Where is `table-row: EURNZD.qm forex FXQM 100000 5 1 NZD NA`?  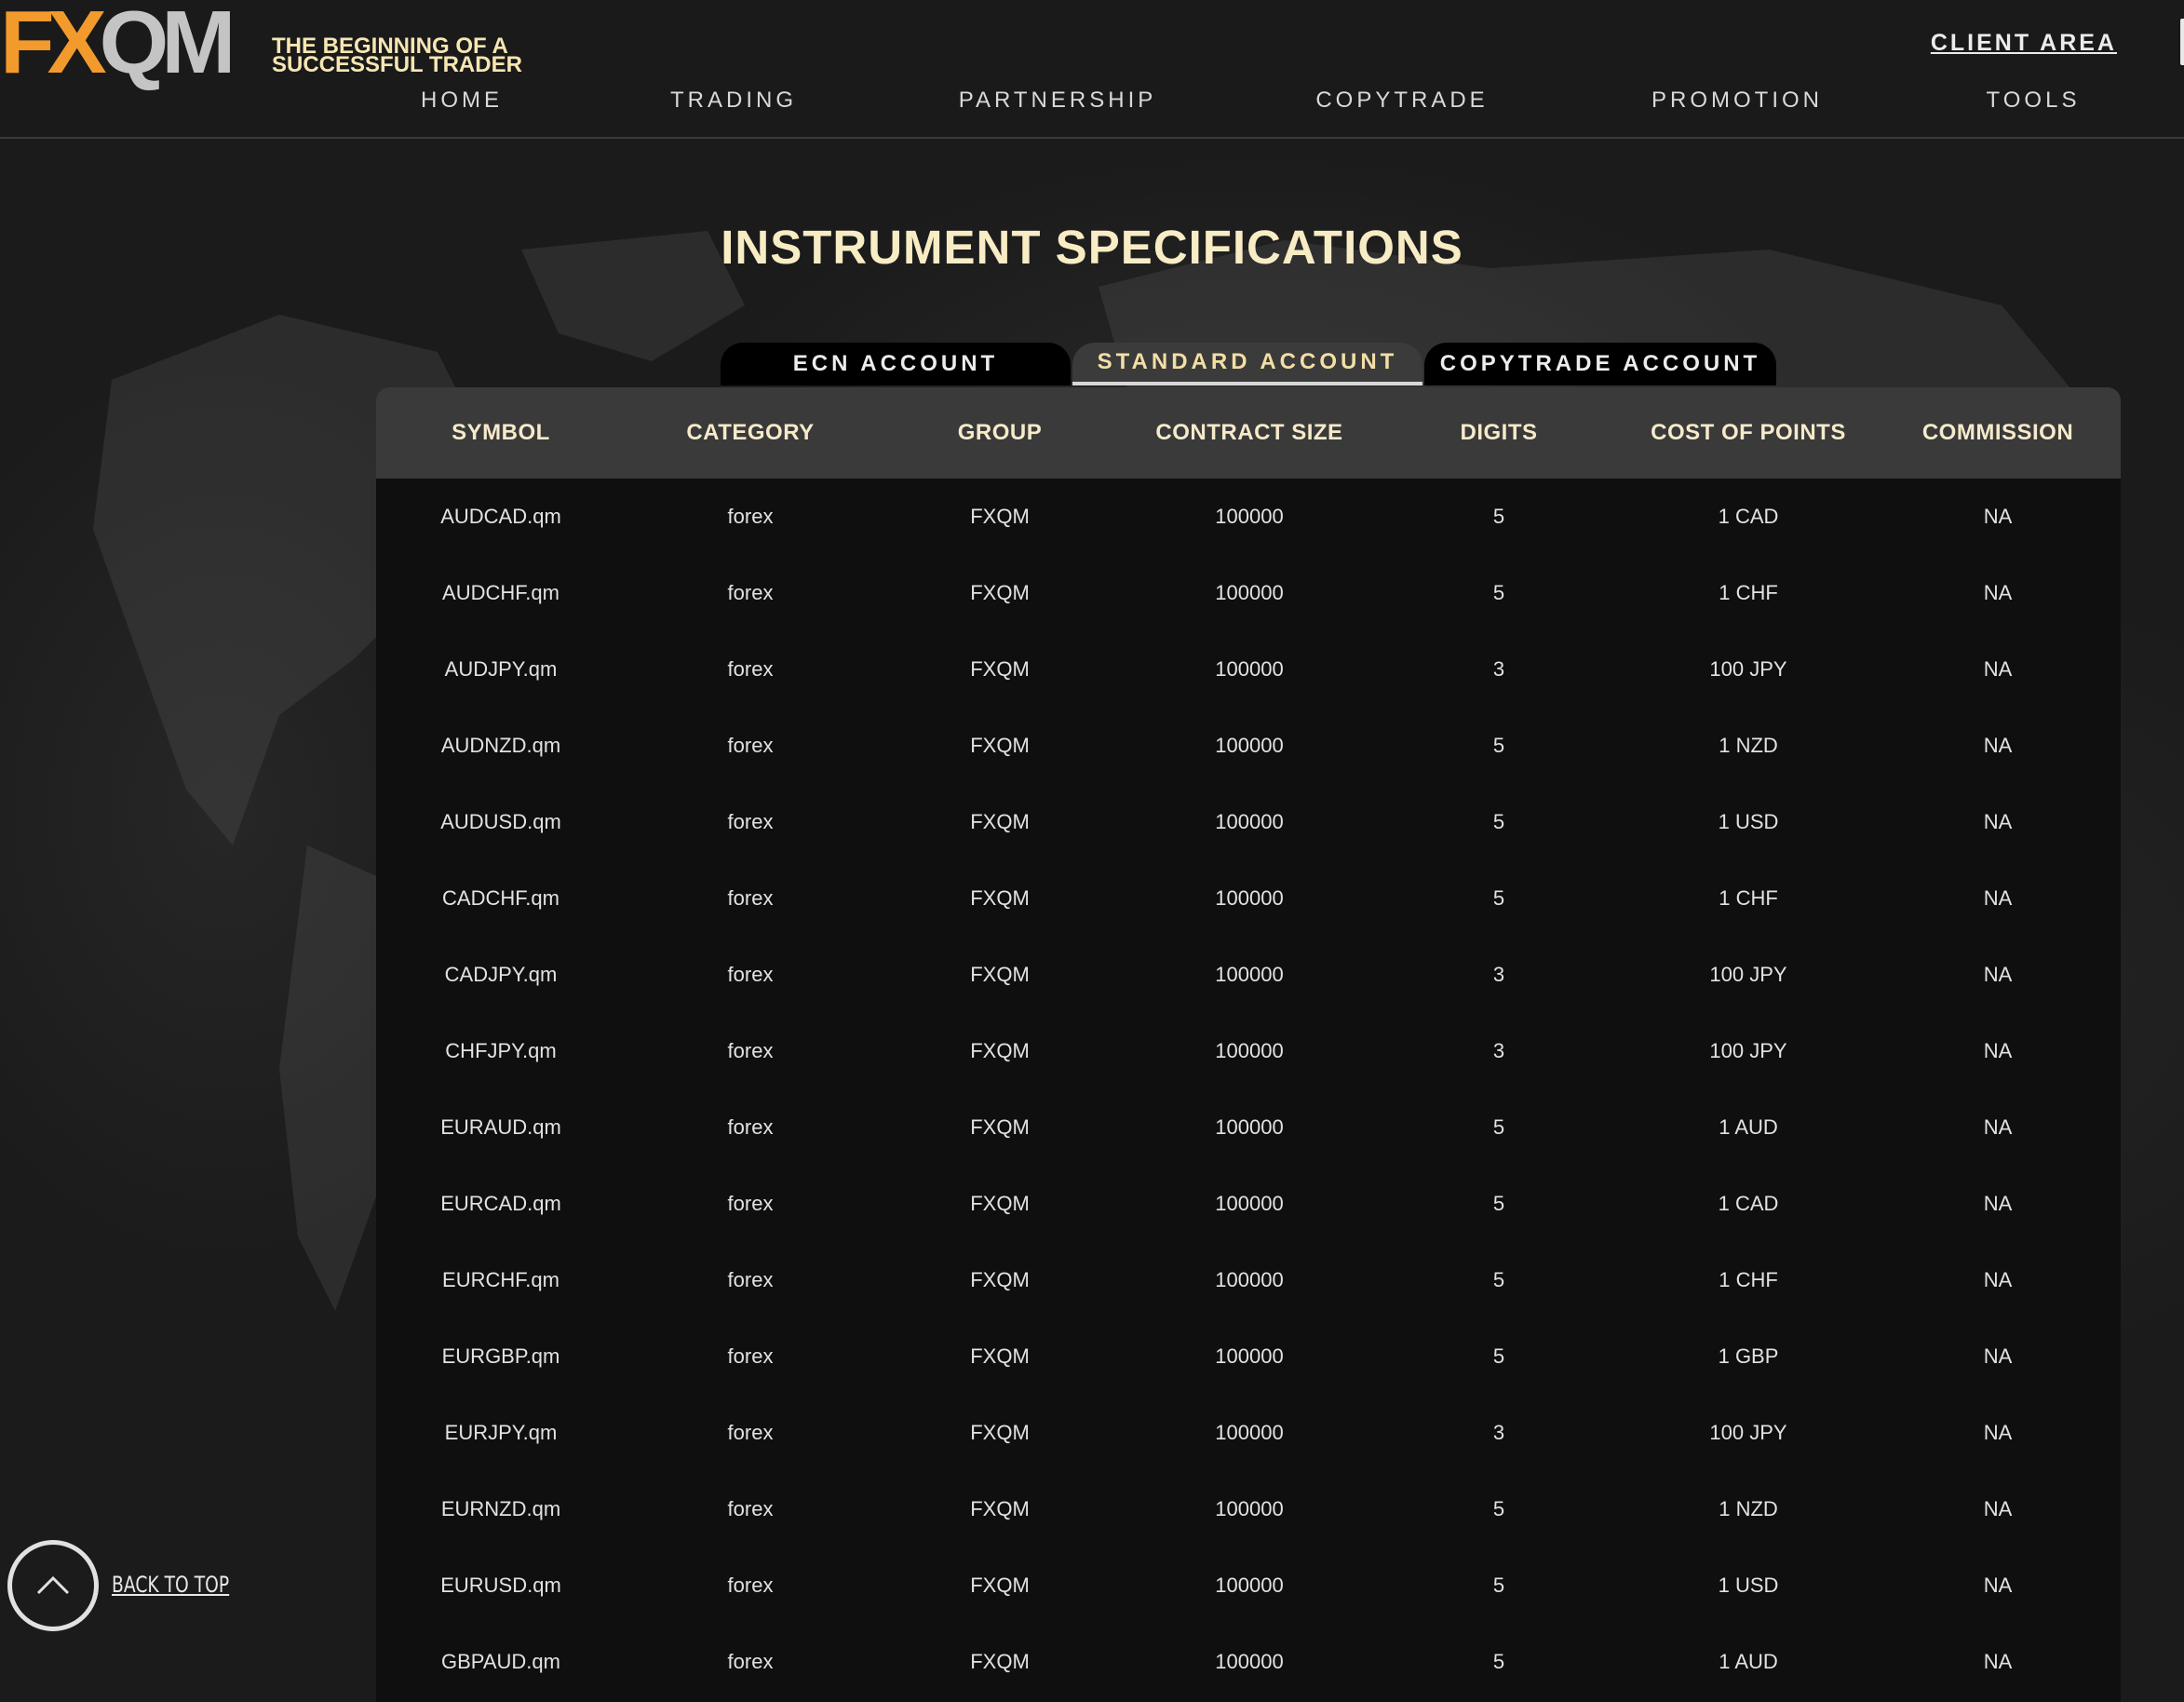 table-row: EURNZD.qm forex FXQM 100000 5 1 NZD NA is located at coordinates (1248, 1509).